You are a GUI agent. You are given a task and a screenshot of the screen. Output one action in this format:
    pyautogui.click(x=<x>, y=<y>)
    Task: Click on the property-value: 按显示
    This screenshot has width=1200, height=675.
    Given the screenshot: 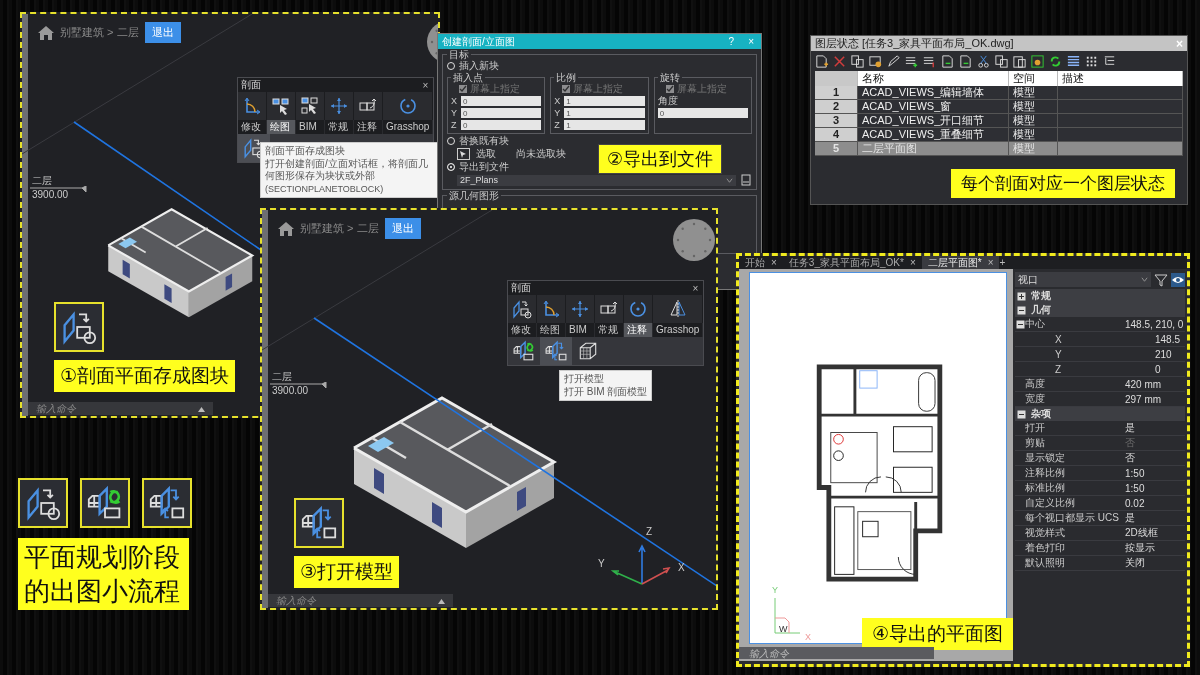 What is the action you would take?
    pyautogui.click(x=1155, y=548)
    